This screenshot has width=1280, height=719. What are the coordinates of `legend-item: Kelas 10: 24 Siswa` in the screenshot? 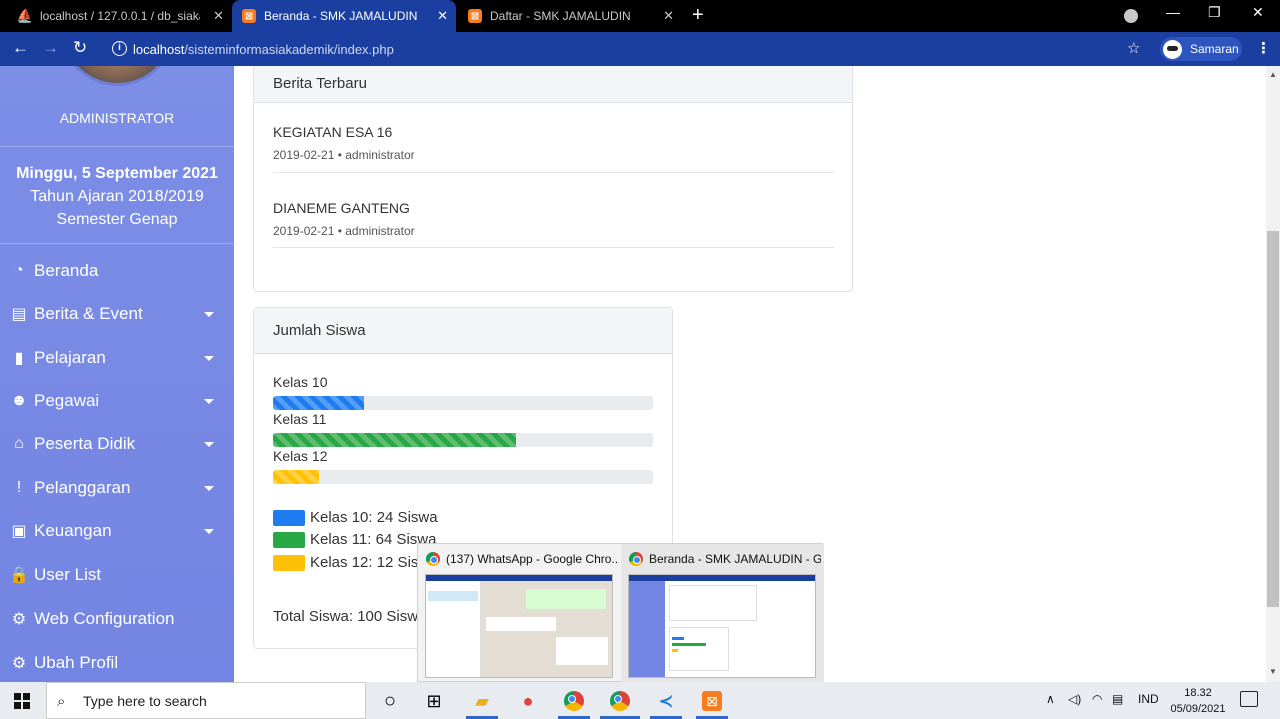 It's located at (355, 517).